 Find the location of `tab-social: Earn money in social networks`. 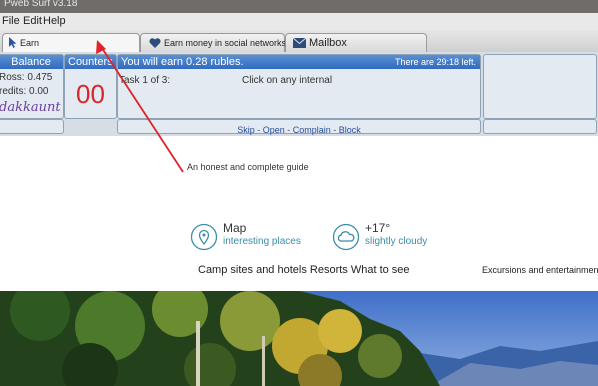

tab-social: Earn money in social networks is located at coordinates (213, 42).